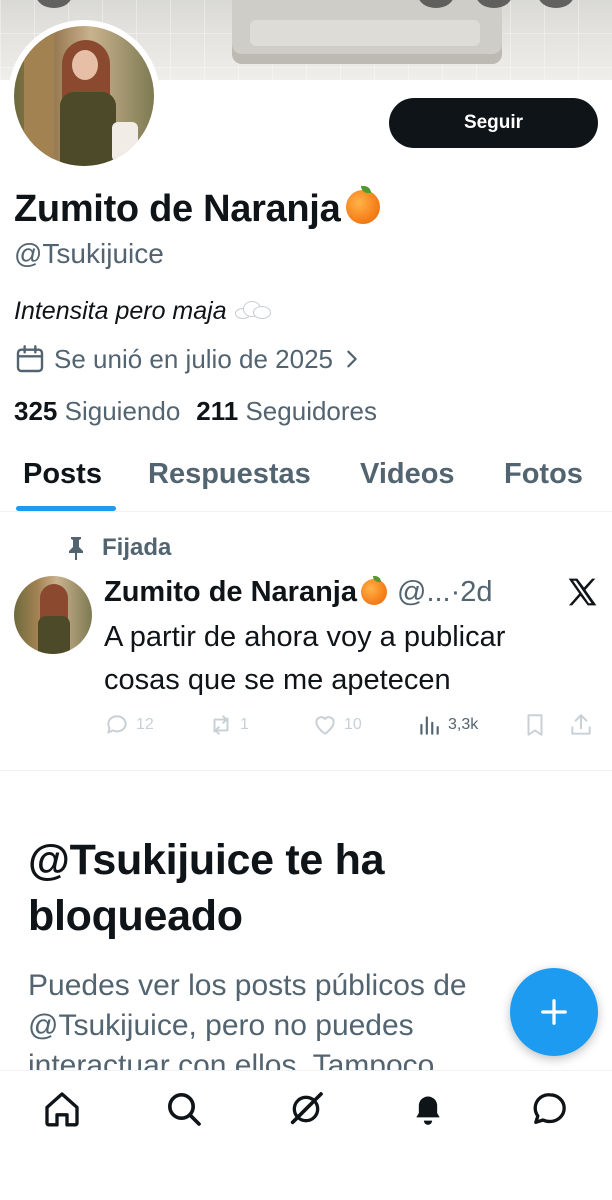 This screenshot has height=1200, width=612. What do you see at coordinates (543, 474) in the screenshot?
I see `tab-fotos: Fotos` at bounding box center [543, 474].